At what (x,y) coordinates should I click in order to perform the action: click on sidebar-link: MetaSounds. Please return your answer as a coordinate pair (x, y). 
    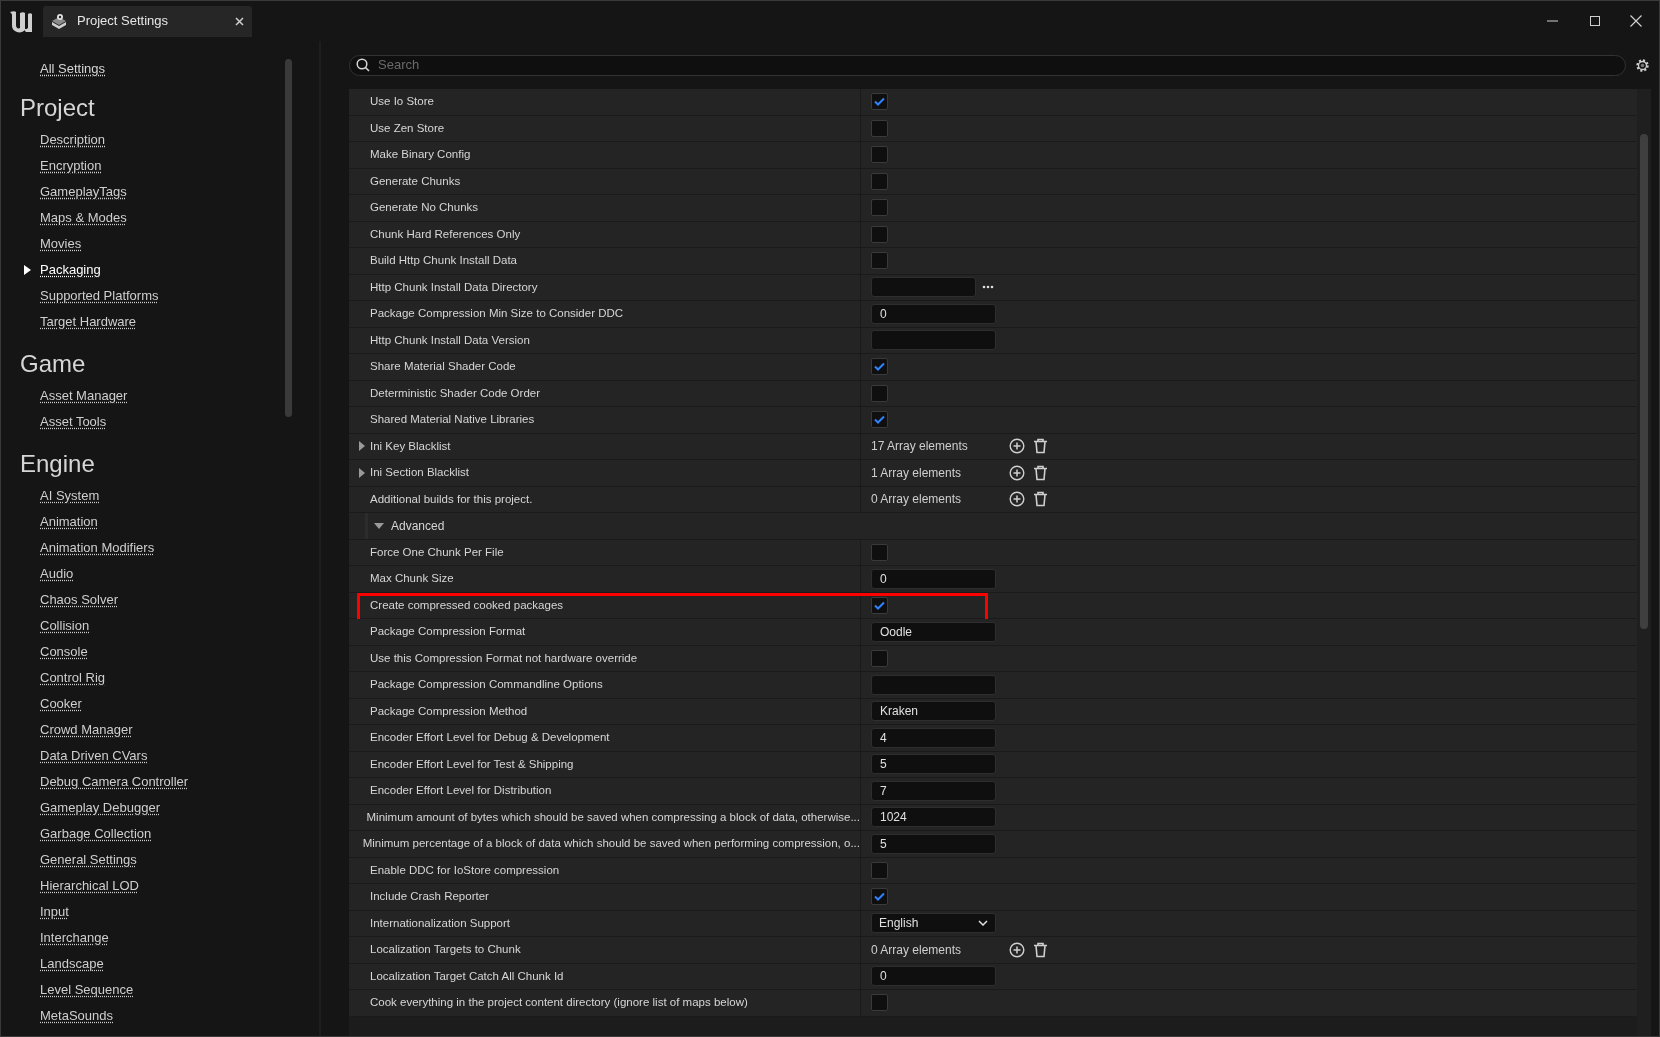
    Looking at the image, I should click on (76, 1016).